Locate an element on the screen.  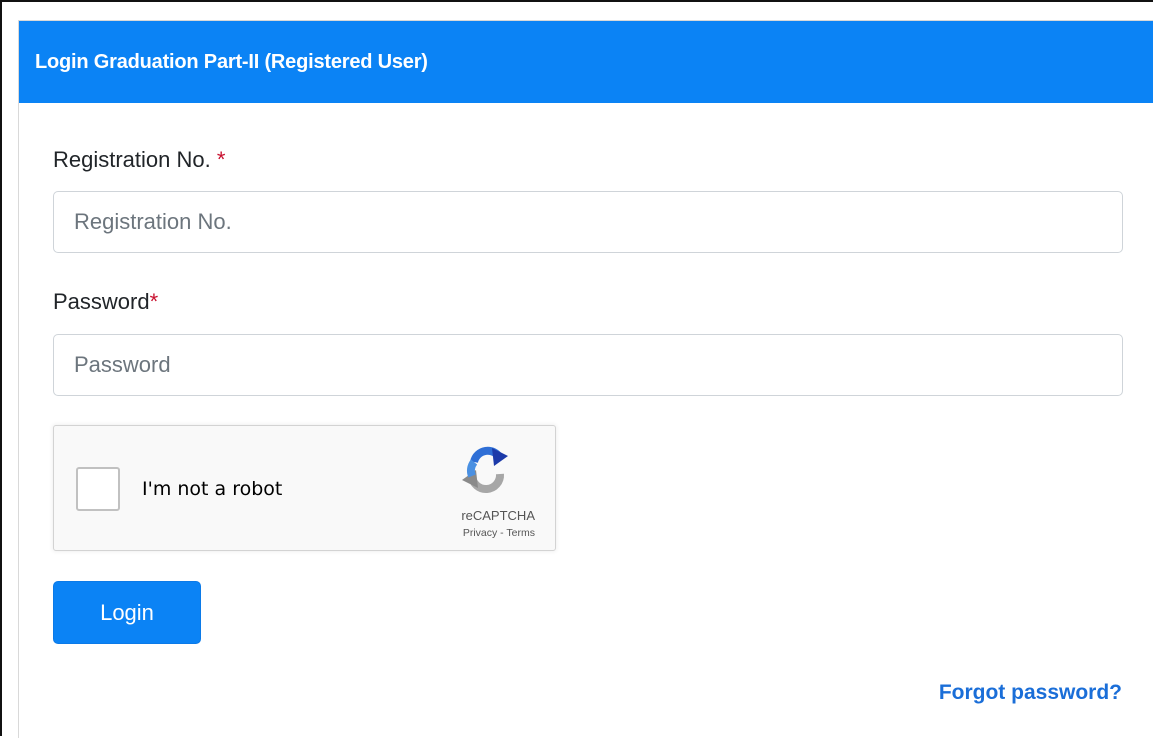
recaptcha-brand: reCAPTCHA is located at coordinates (498, 515).